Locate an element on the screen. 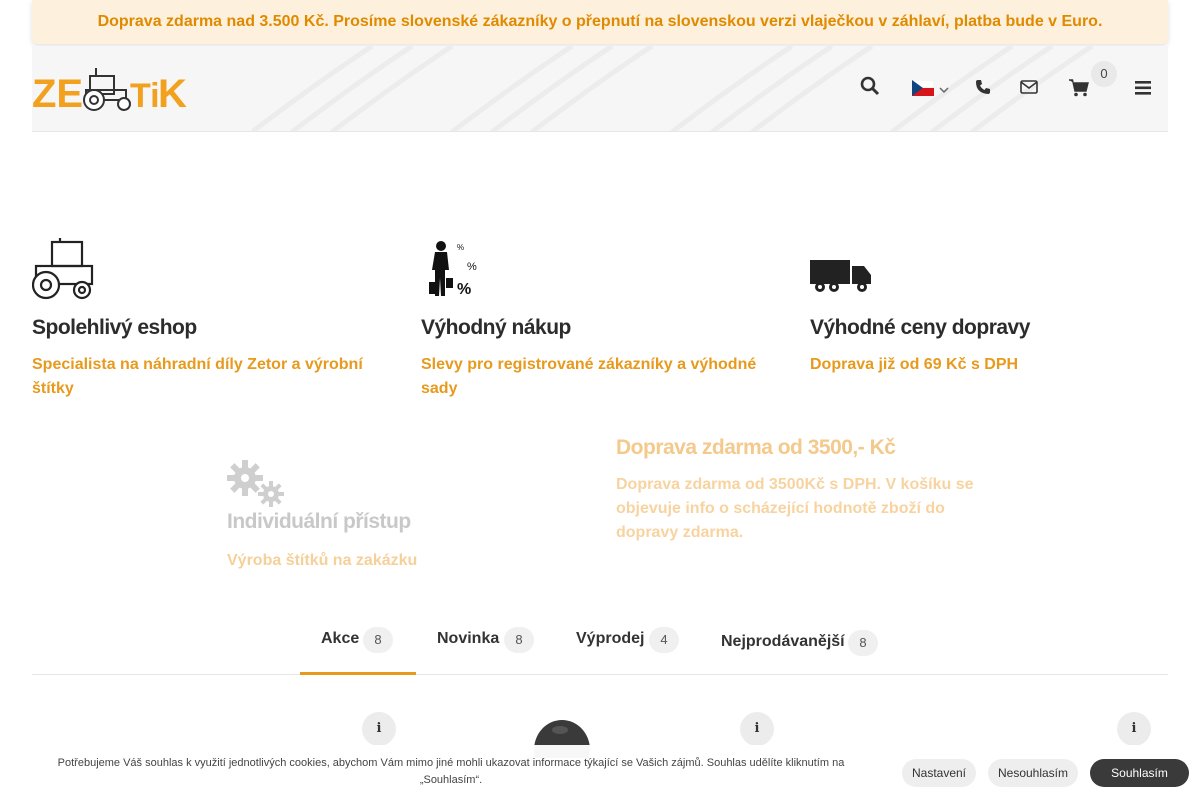 The image size is (1200, 800). tab-nejprodavanejsi: Nejprodávanější 8 is located at coordinates (802, 645).